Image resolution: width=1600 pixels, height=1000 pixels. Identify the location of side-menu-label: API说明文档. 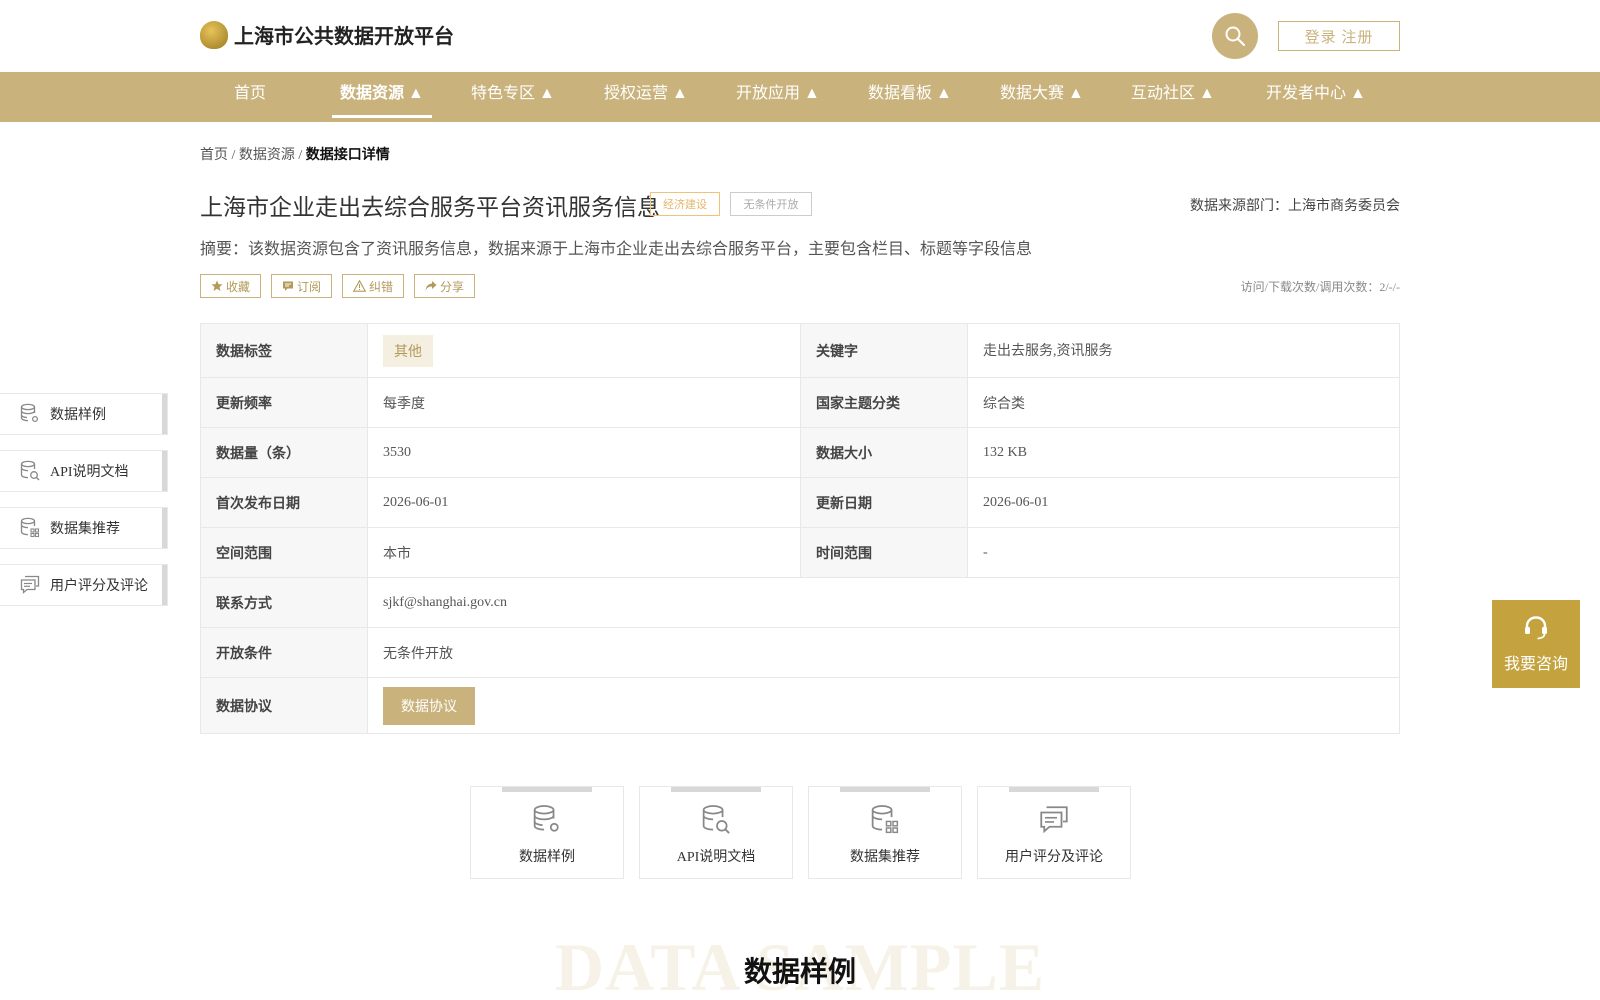
(89, 472).